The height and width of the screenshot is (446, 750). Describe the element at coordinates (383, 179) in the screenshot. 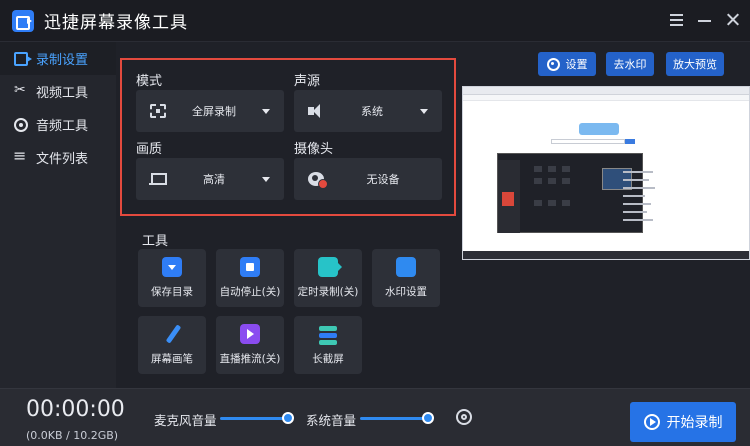

I see `camera-value: 无设备` at that location.